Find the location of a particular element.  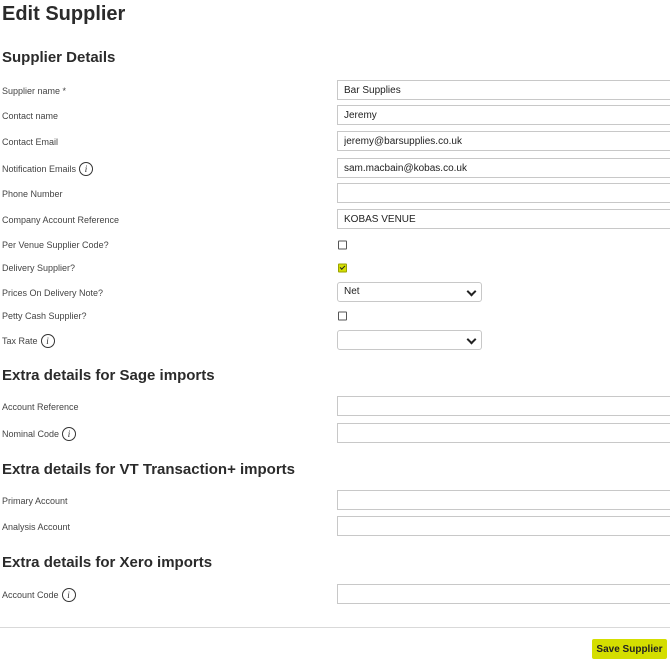

contact-name-input is located at coordinates (503, 115).